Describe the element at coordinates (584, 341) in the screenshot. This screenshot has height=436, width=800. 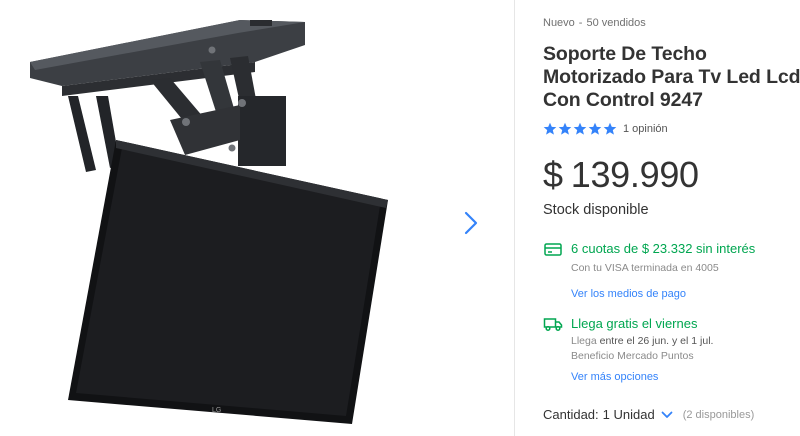
I see `shipping-detail-prefix: Llega` at that location.